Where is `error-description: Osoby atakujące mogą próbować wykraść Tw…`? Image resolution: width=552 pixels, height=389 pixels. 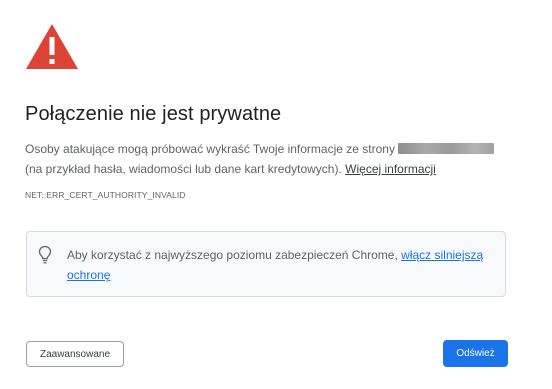
error-description: Osoby atakujące mogą próbować wykraść Tw… is located at coordinates (275, 159).